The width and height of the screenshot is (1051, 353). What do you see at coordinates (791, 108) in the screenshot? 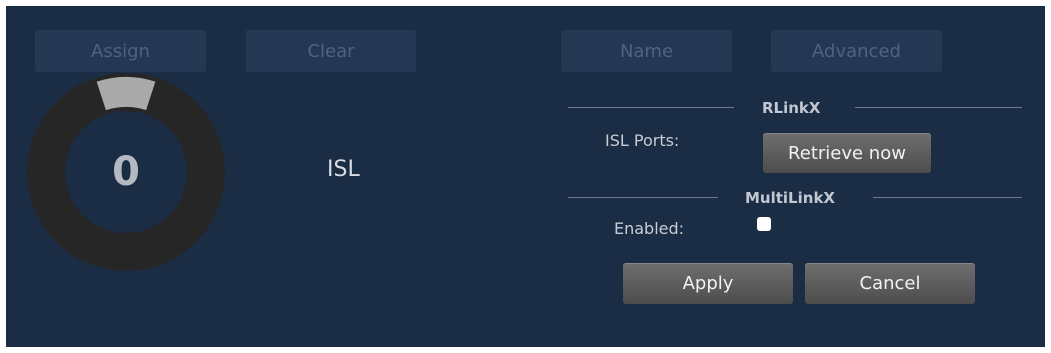
I see `rlinkx-title: RLinkX` at bounding box center [791, 108].